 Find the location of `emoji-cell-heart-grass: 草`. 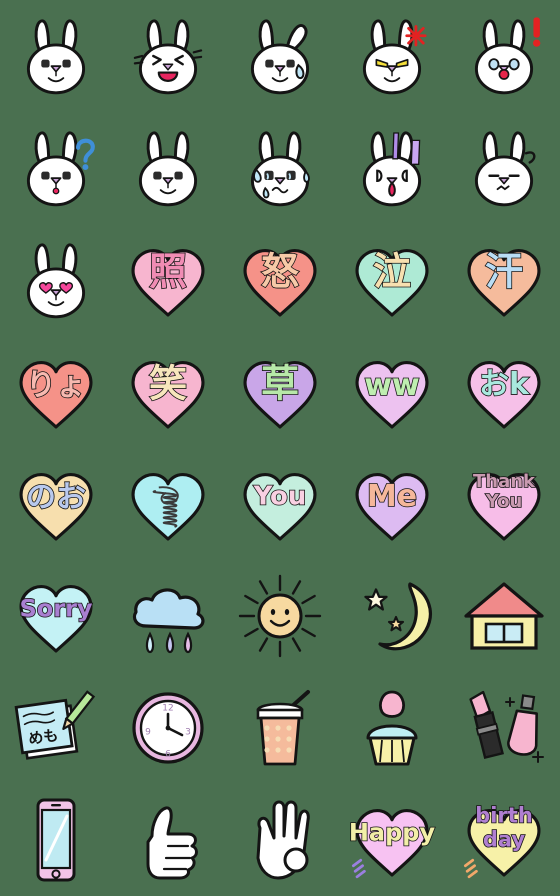

emoji-cell-heart-grass: 草 is located at coordinates (280, 392).